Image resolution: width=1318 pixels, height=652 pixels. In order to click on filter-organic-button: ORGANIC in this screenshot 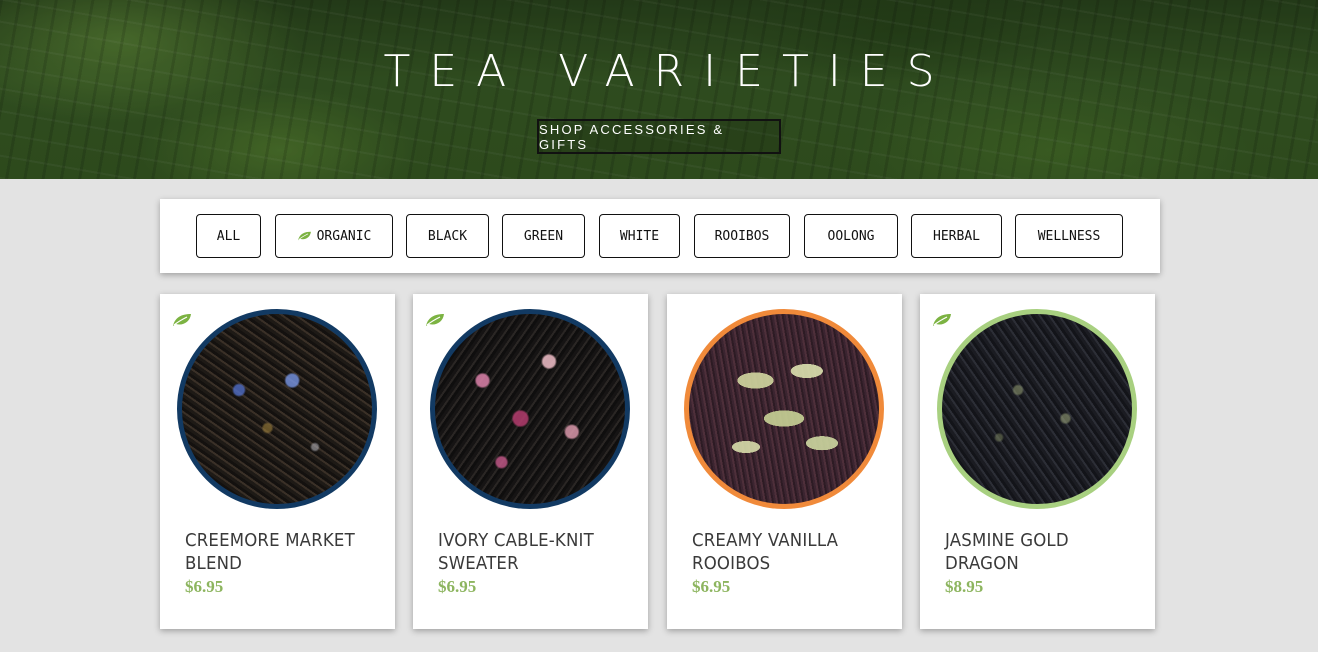, I will do `click(334, 236)`.